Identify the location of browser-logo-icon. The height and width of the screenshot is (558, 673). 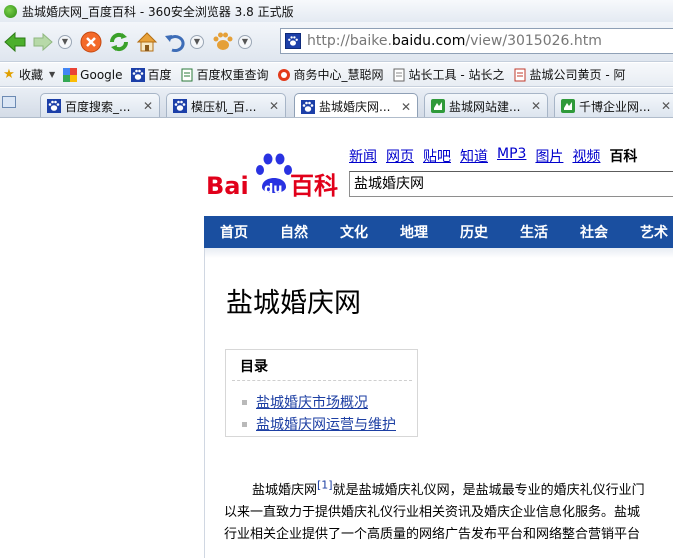
(10, 11).